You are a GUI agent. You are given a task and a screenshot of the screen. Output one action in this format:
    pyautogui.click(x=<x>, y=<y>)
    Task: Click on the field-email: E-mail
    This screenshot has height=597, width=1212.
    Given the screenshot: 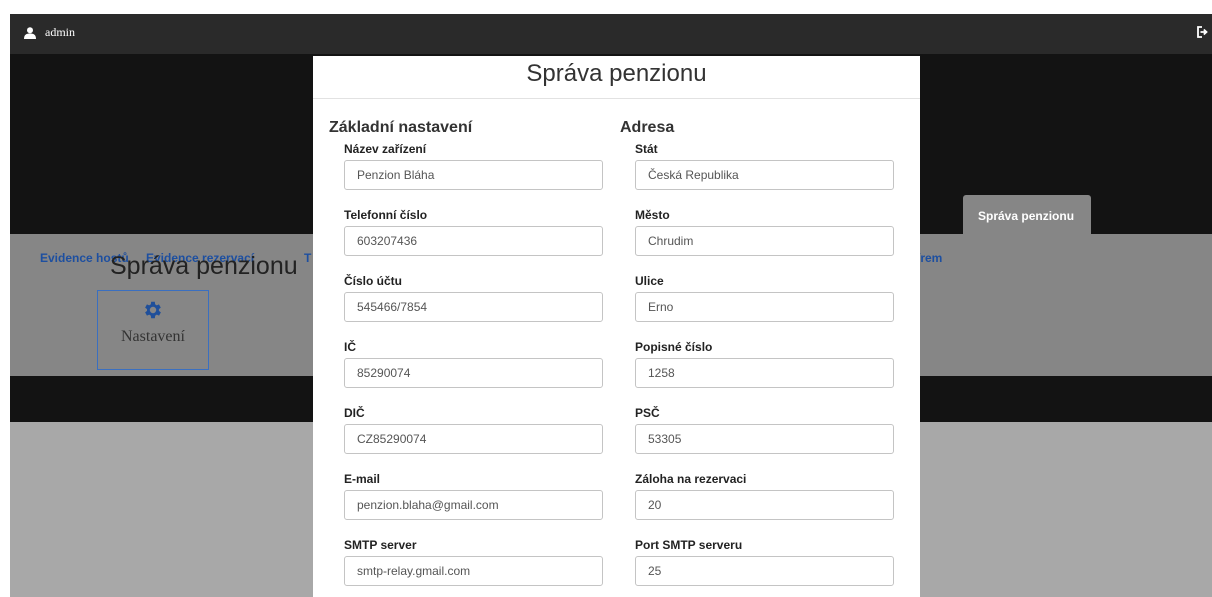 What is the action you would take?
    pyautogui.click(x=481, y=494)
    